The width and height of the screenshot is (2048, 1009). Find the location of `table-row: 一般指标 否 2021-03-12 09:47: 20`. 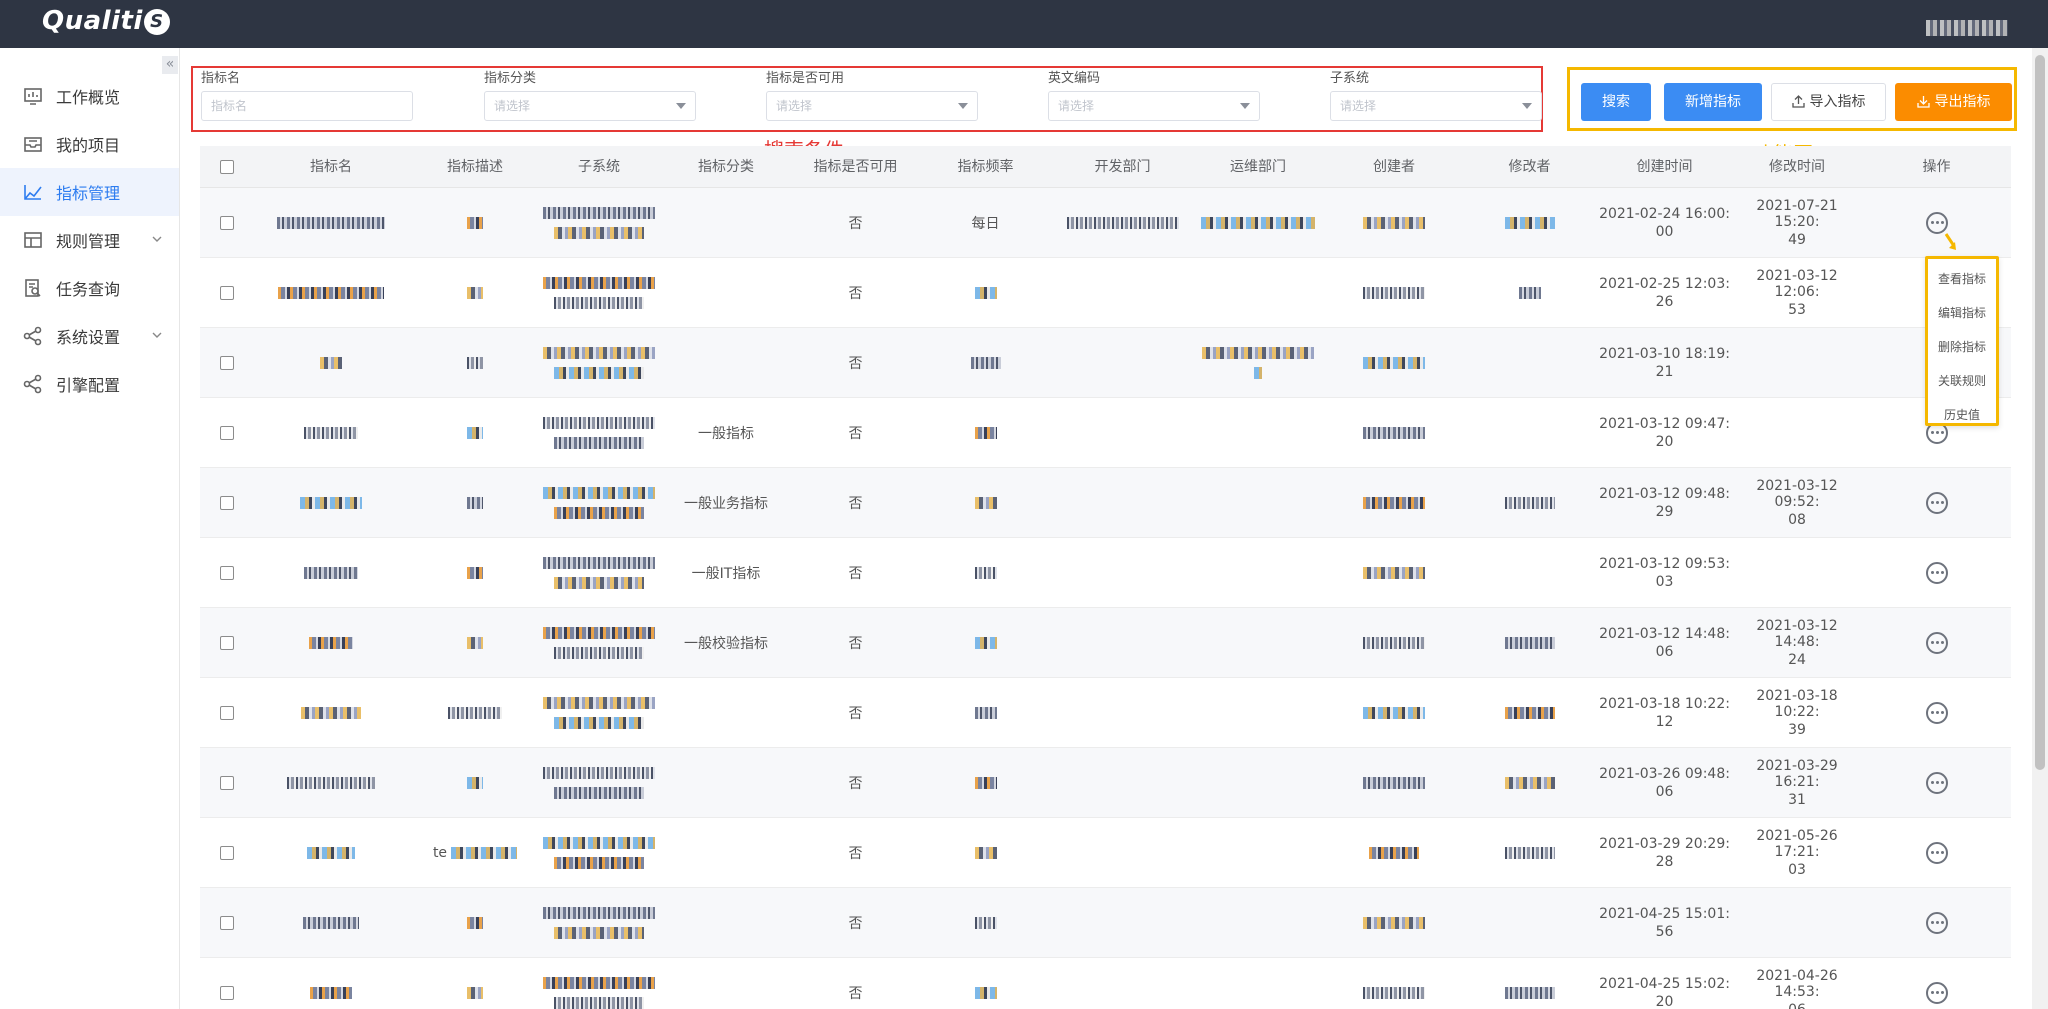

table-row: 一般指标 否 2021-03-12 09:47: 20 is located at coordinates (1105, 433).